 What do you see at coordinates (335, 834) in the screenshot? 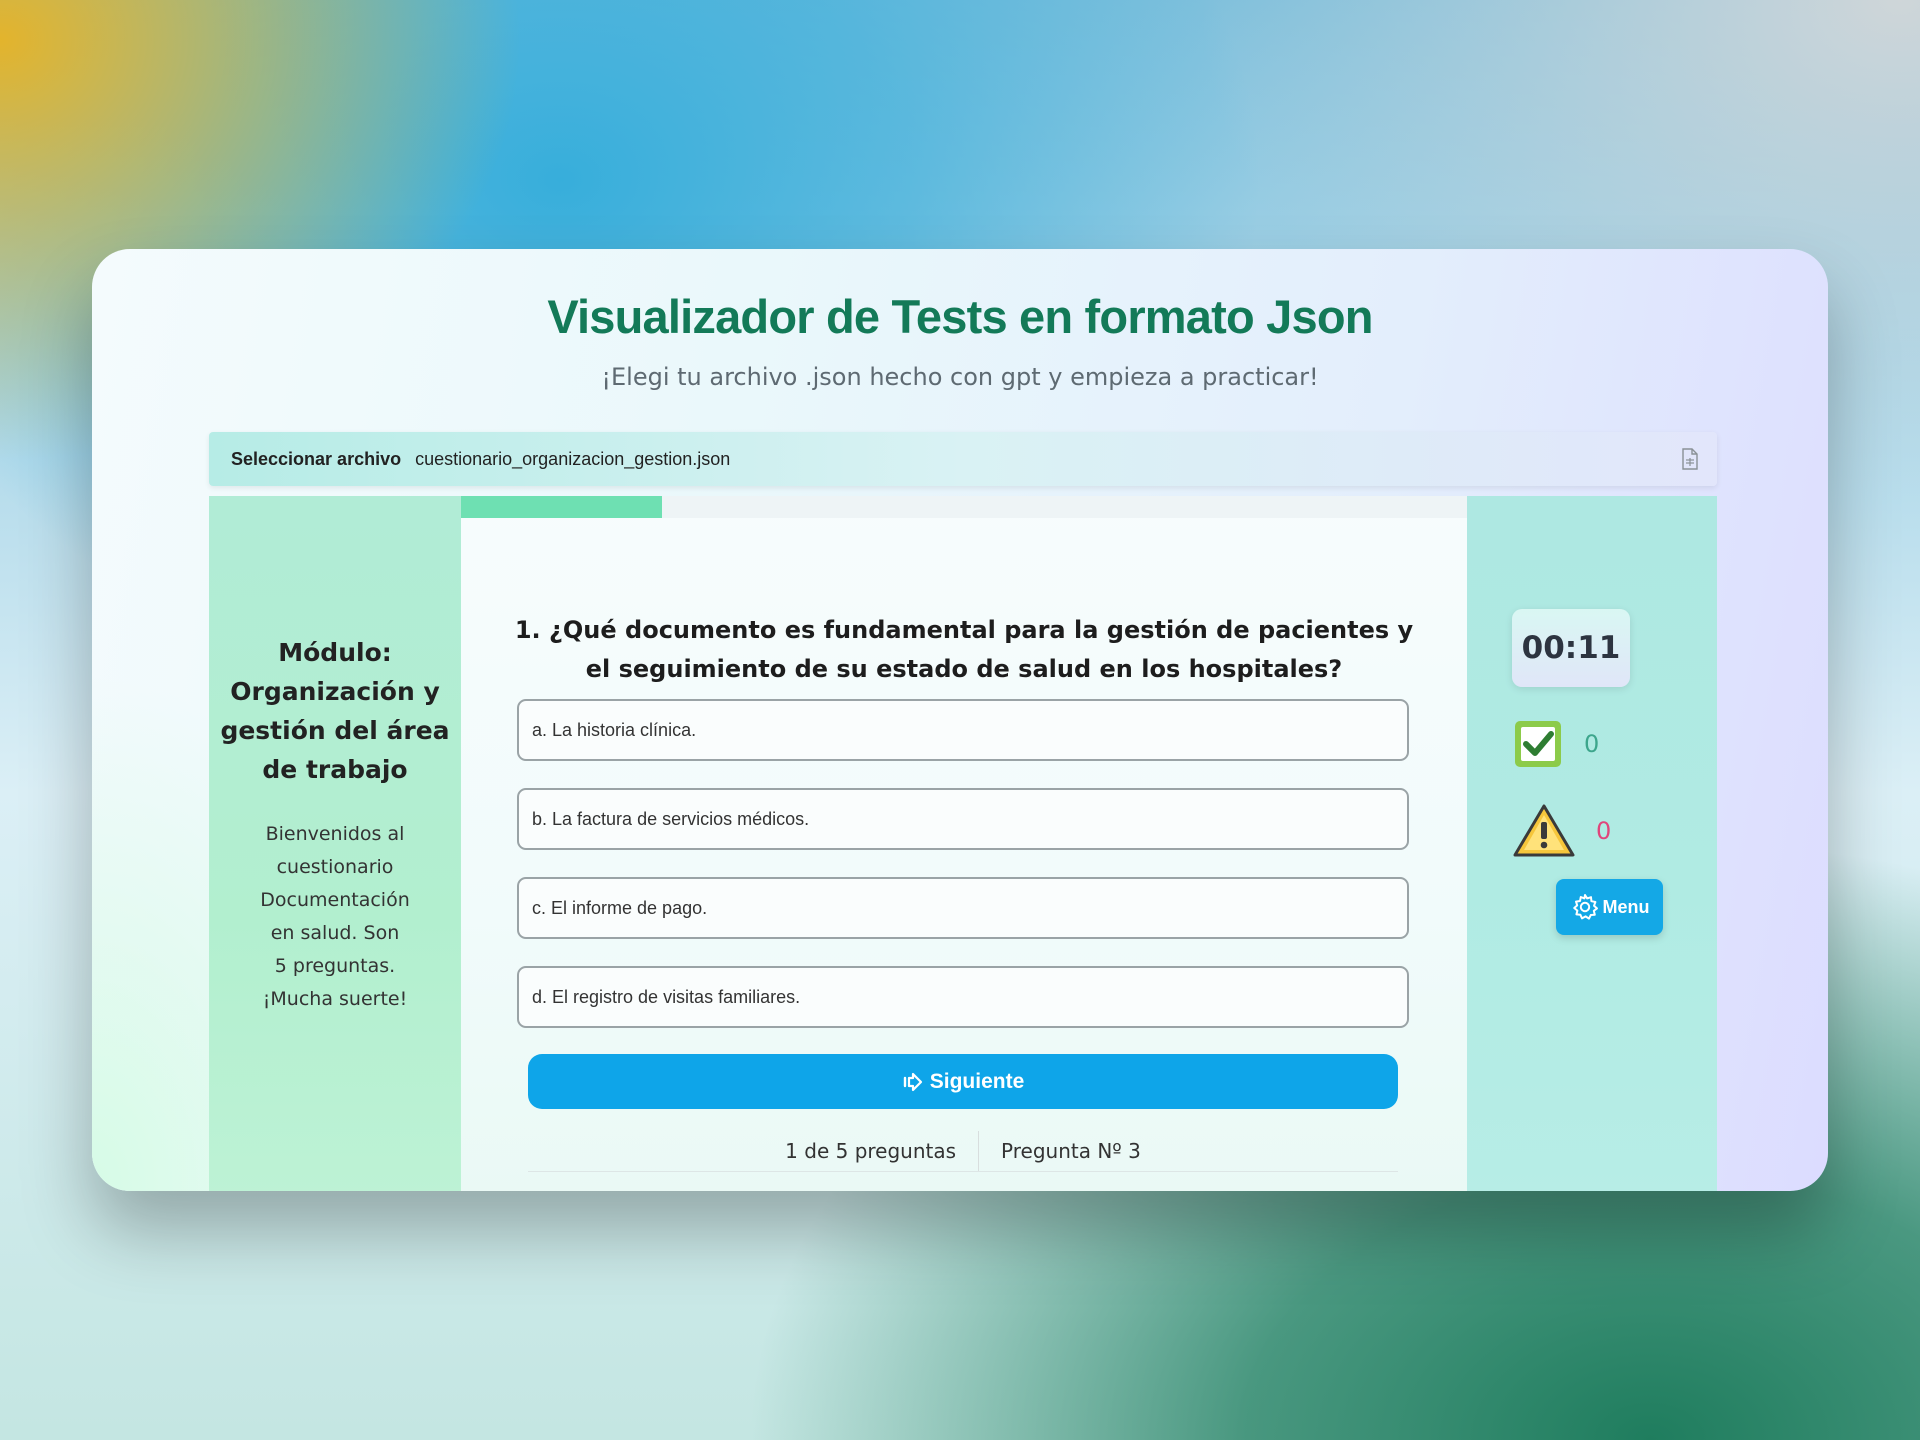
I see `welcome-line: Bienvenidos al` at bounding box center [335, 834].